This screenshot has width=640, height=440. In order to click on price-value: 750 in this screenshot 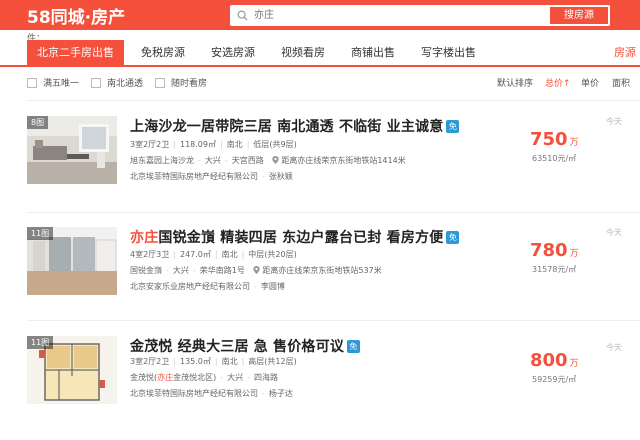, I will do `click(549, 139)`.